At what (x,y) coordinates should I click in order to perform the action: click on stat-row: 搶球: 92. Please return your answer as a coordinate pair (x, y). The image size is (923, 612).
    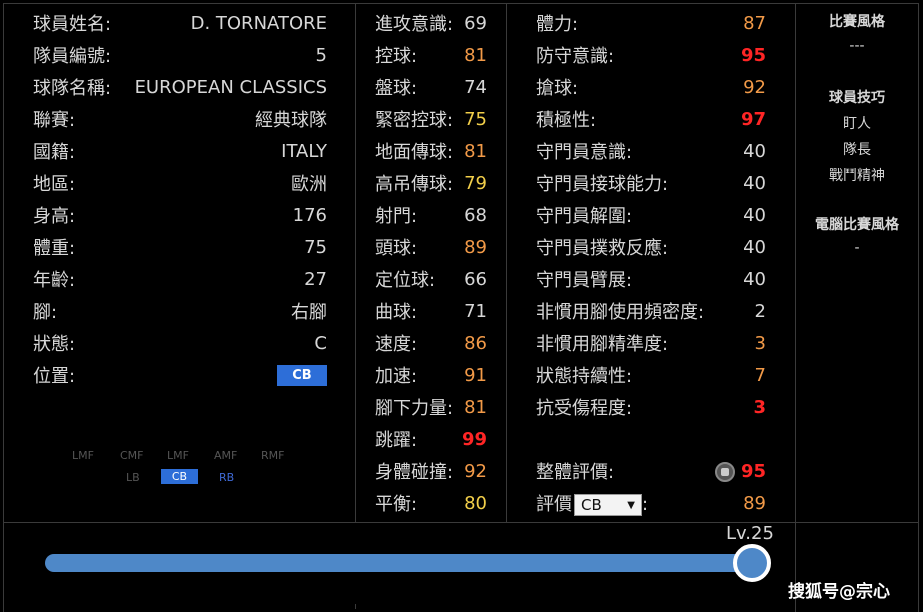
    Looking at the image, I should click on (651, 87).